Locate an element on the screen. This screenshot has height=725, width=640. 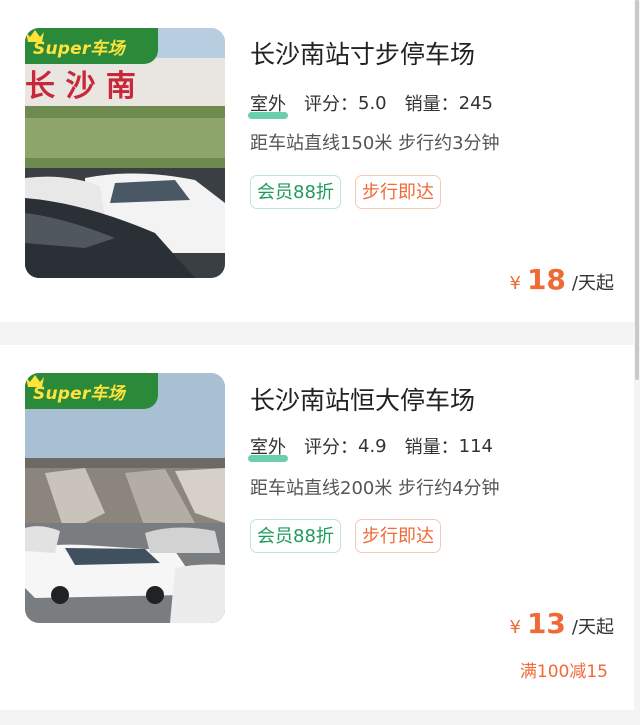
parking-photo: Super车场 is located at coordinates (125, 498).